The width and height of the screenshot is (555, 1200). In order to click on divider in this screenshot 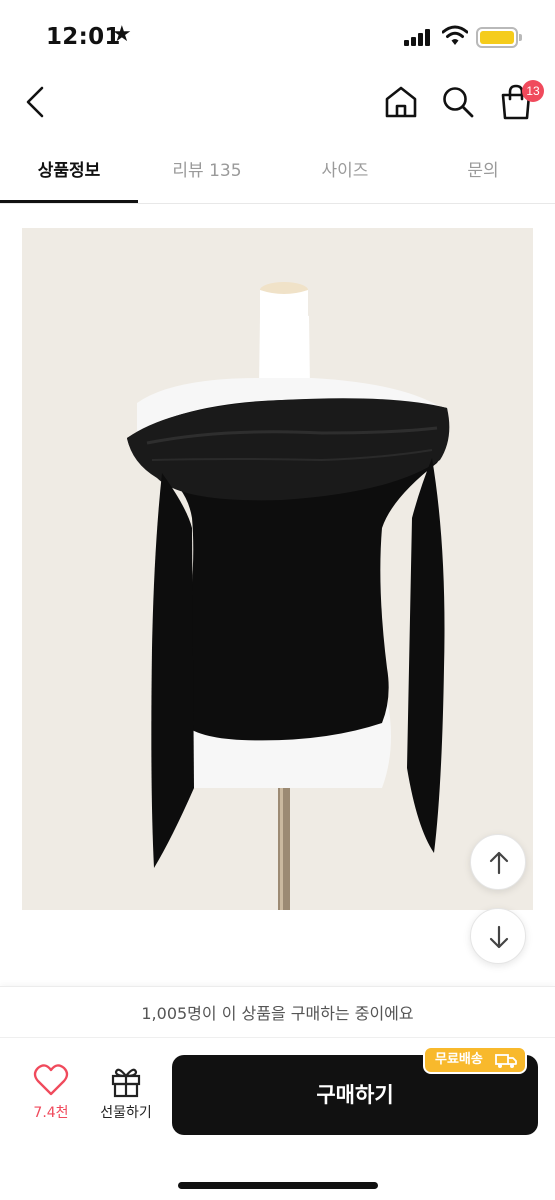, I will do `click(277, 1037)`.